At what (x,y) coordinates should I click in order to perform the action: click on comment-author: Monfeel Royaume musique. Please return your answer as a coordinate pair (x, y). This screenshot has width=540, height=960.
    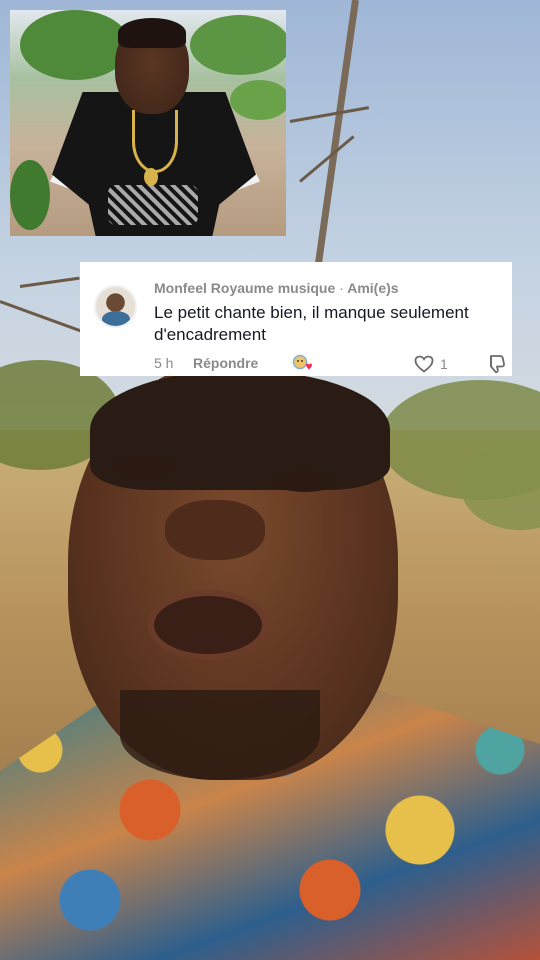
    Looking at the image, I should click on (244, 288).